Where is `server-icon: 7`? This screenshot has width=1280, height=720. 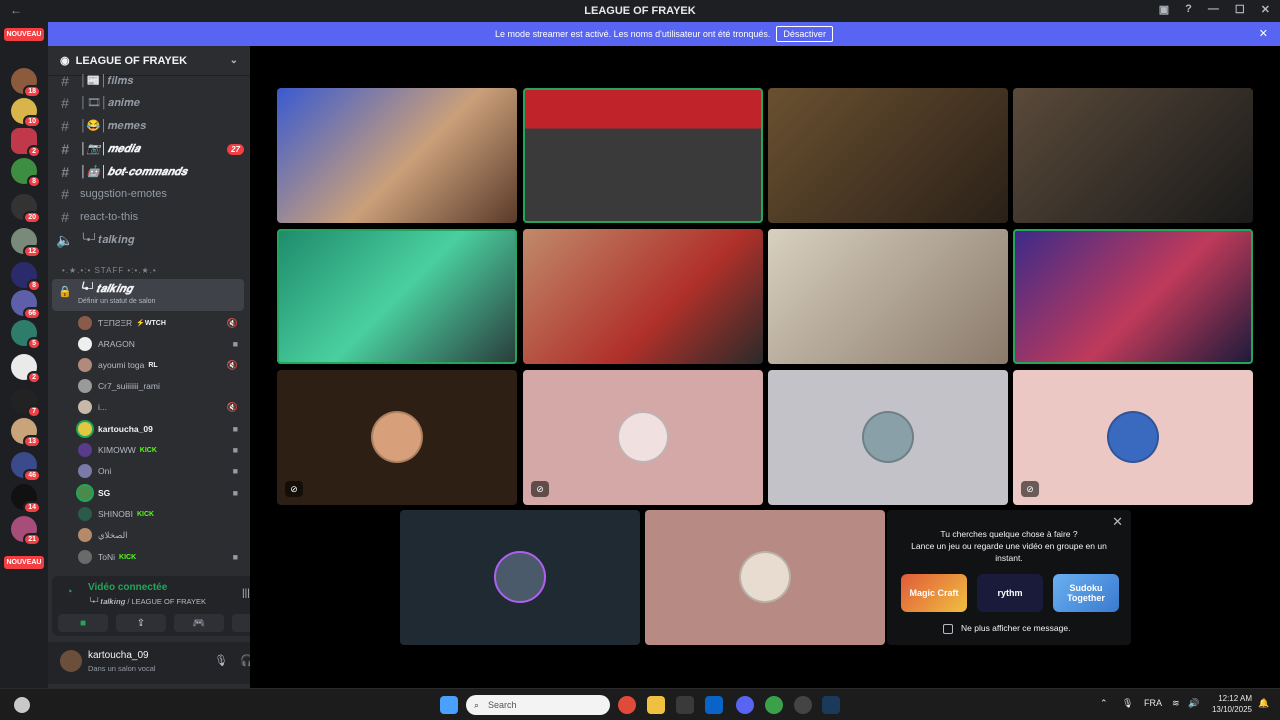
server-icon: 7 is located at coordinates (26, 403).